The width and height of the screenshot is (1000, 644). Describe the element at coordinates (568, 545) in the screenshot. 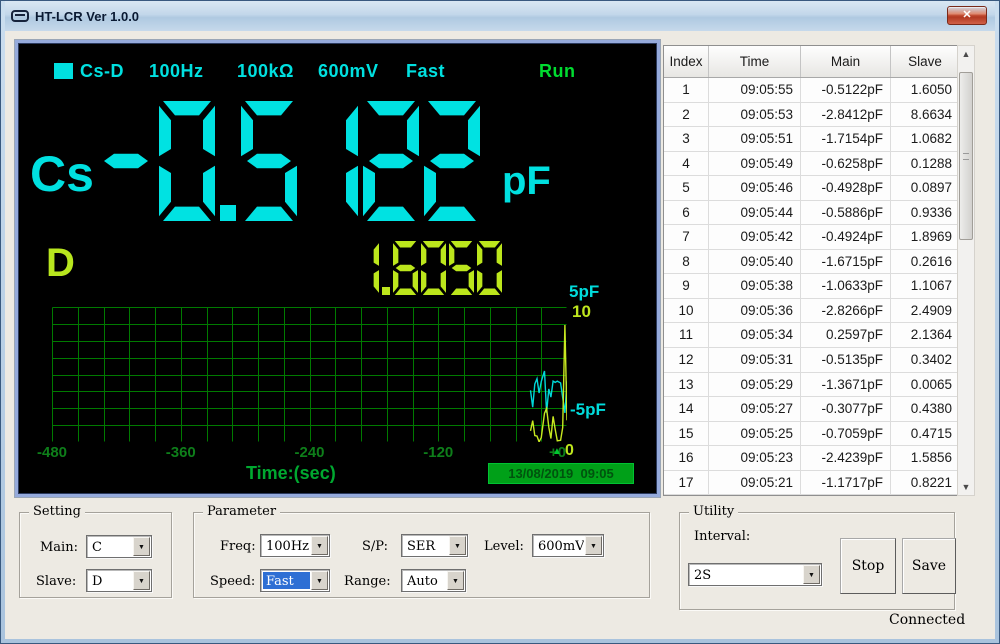

I see `level-select: 600mV ▼` at that location.